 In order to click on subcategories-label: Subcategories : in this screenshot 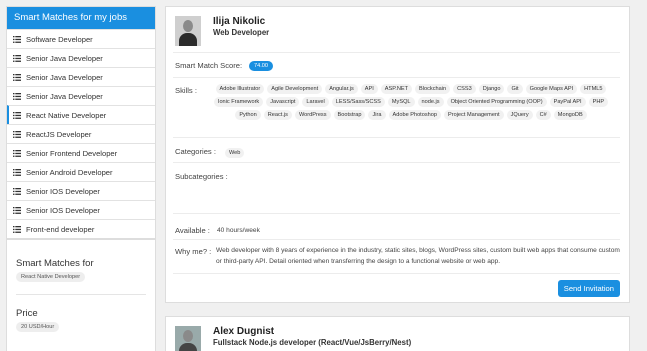, I will do `click(201, 176)`.